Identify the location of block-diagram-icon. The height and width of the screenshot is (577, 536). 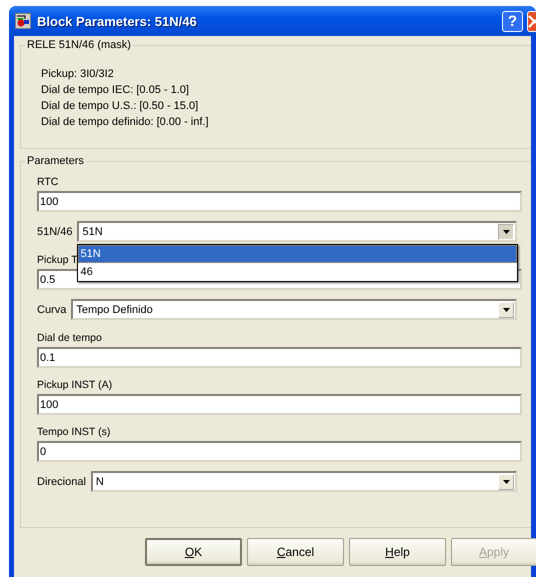
(23, 21).